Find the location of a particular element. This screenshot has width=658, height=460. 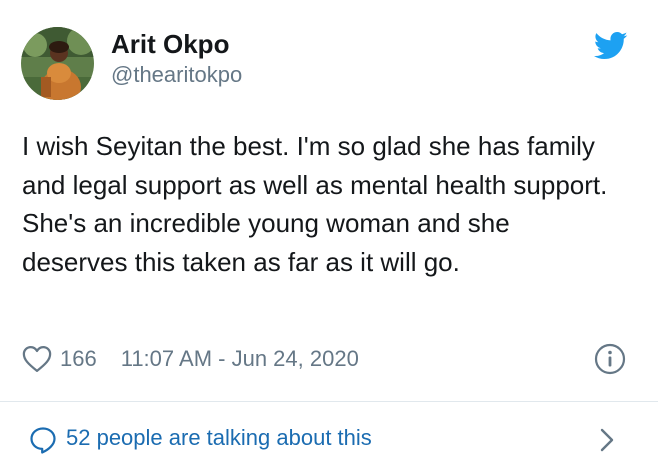

chevron-right-icon is located at coordinates (607, 440).